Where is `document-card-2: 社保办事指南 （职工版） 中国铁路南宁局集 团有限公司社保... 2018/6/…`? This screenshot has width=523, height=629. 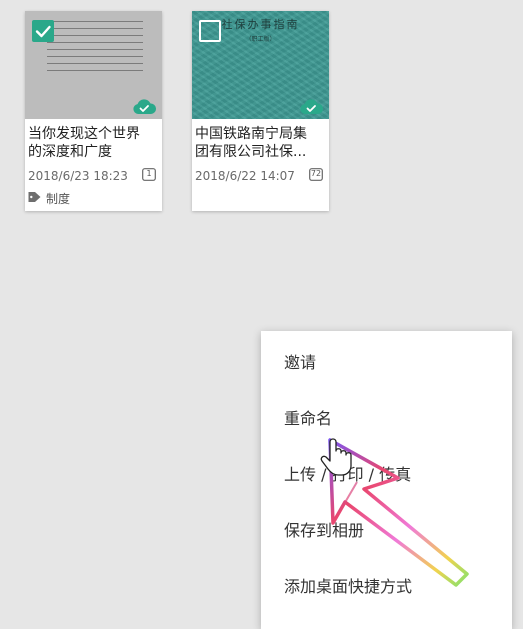
document-card-2: 社保办事指南 （职工版） 中国铁路南宁局集 团有限公司社保... 2018/6/… is located at coordinates (260, 111).